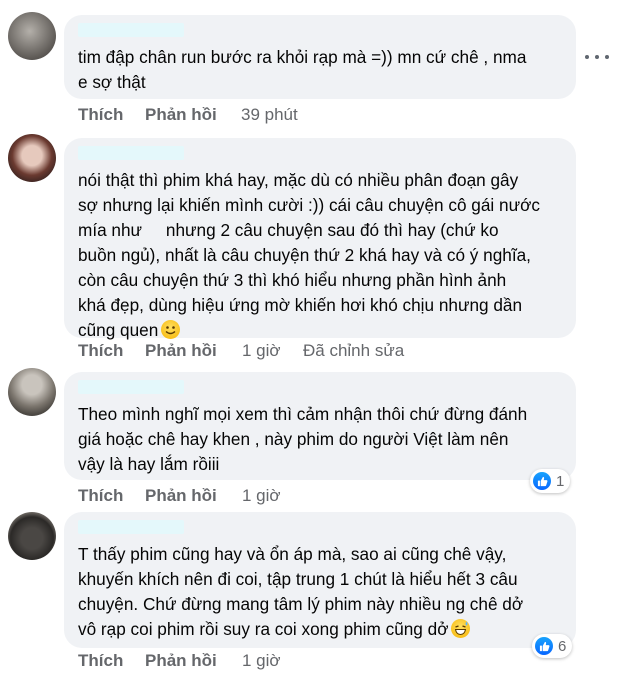 The width and height of the screenshot is (620, 678). What do you see at coordinates (562, 646) in the screenshot?
I see `reaction-count: 6` at bounding box center [562, 646].